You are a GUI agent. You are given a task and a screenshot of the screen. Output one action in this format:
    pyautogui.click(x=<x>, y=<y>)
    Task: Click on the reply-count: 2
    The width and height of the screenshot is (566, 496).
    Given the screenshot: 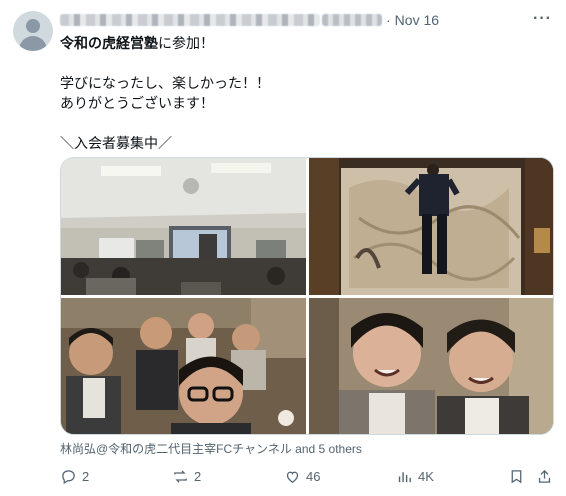 What is the action you would take?
    pyautogui.click(x=86, y=476)
    